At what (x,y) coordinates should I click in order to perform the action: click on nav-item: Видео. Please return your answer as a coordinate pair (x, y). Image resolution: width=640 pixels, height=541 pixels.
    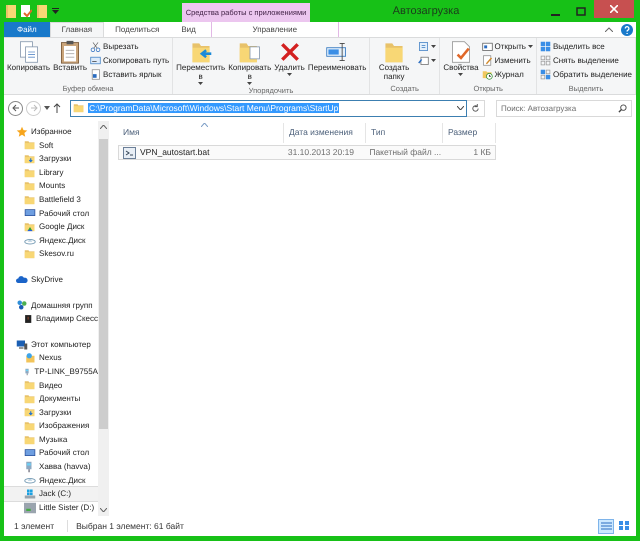
    Looking at the image, I should click on (51, 385).